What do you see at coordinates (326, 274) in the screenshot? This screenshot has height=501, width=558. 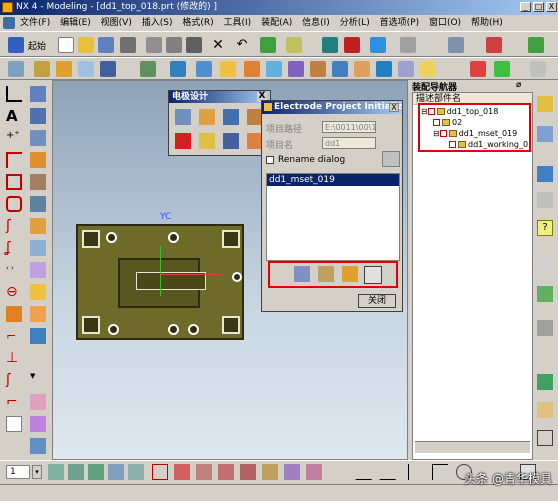 I see `edit-component-icon` at bounding box center [326, 274].